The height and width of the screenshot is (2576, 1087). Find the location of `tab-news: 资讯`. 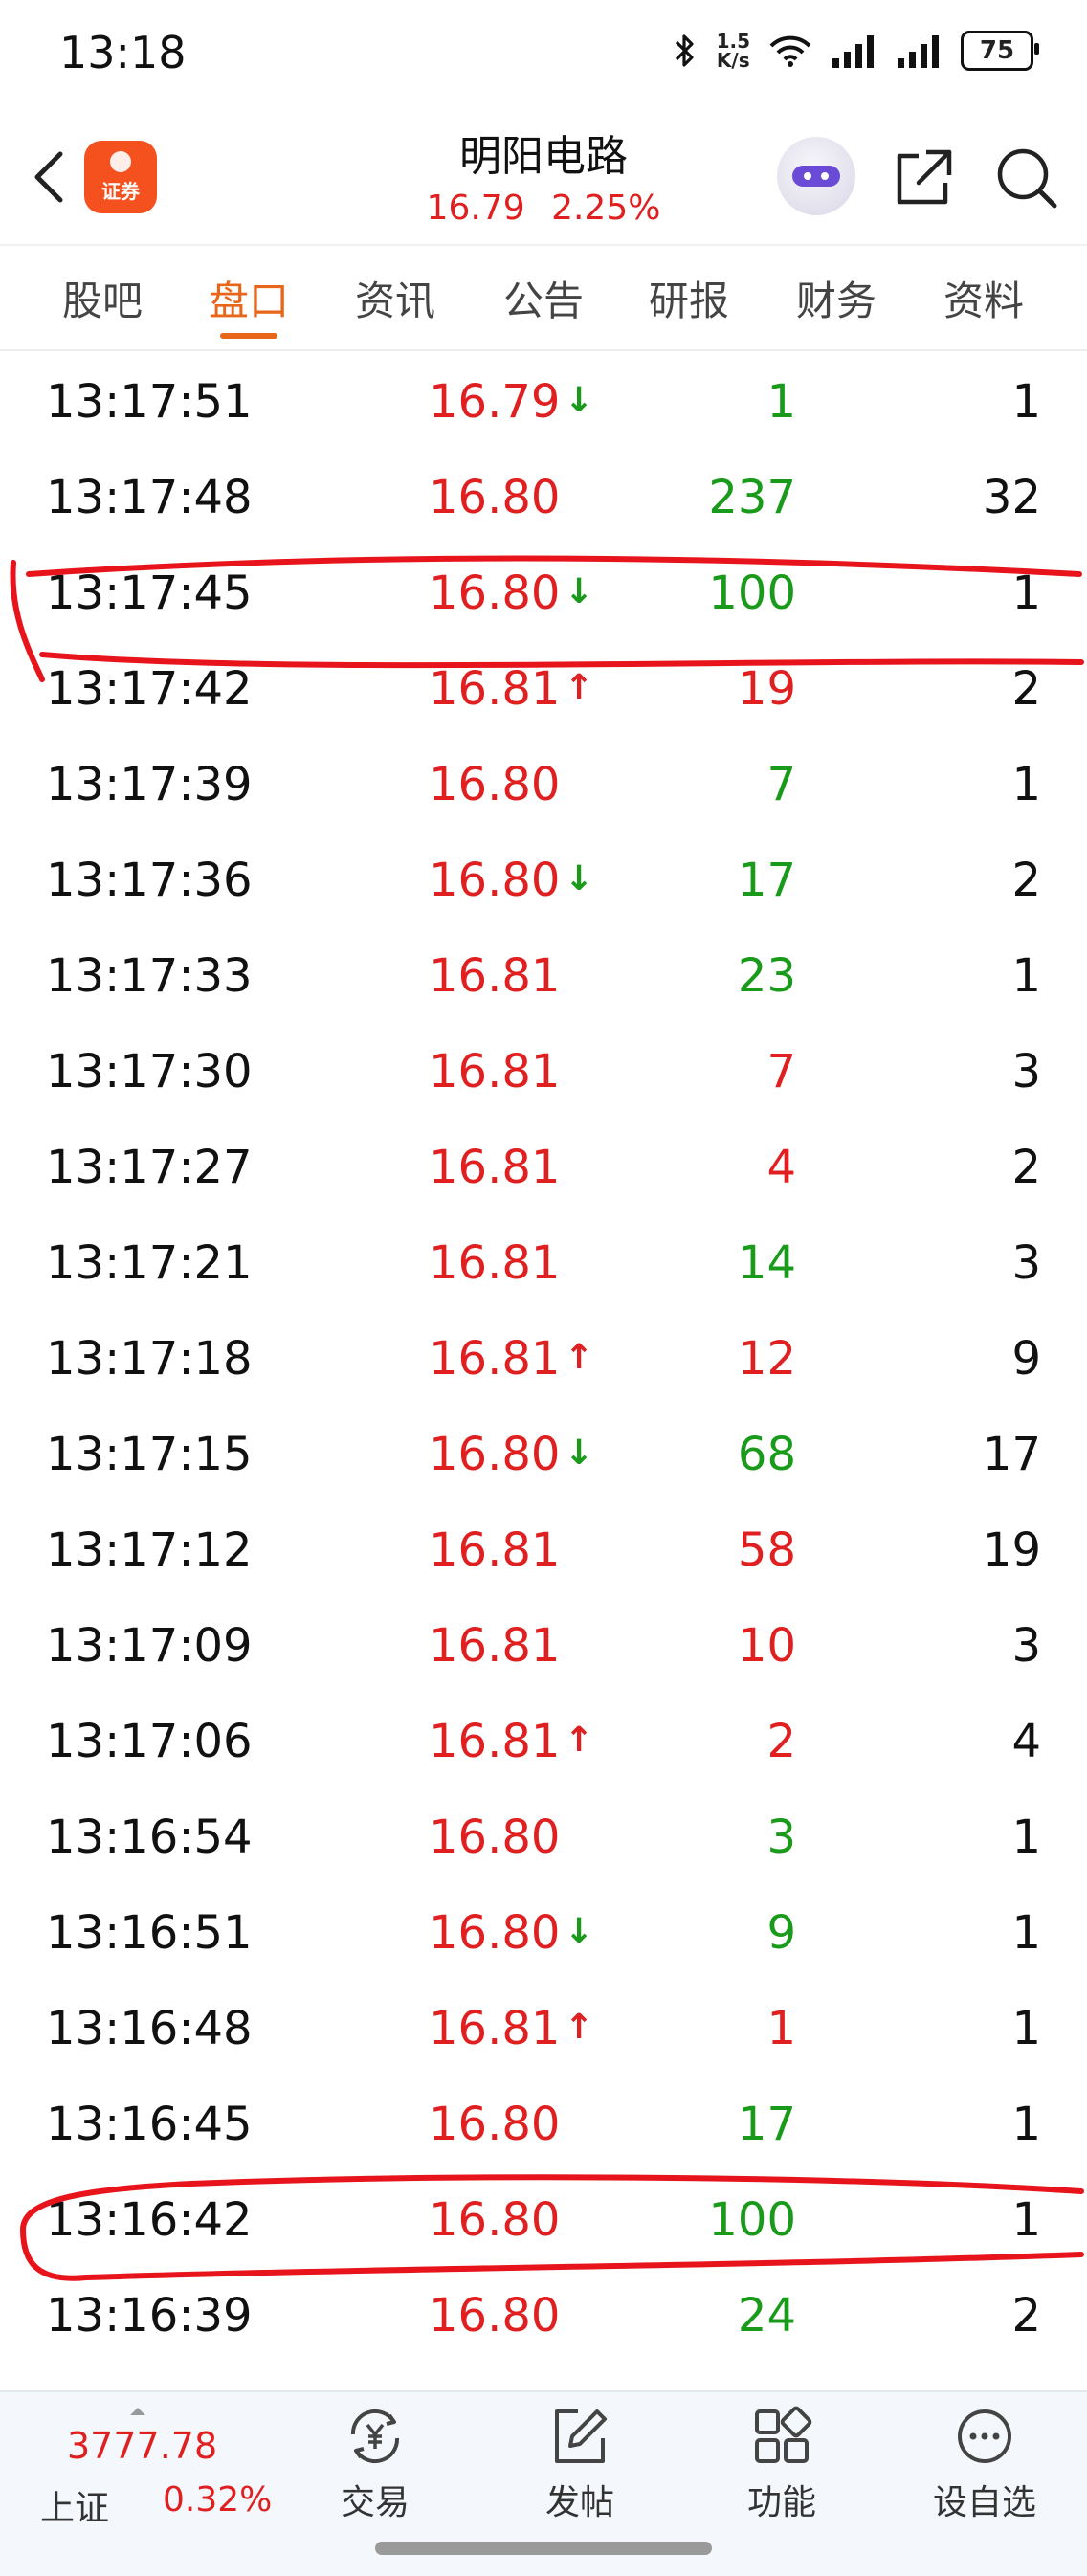

tab-news: 资讯 is located at coordinates (395, 298).